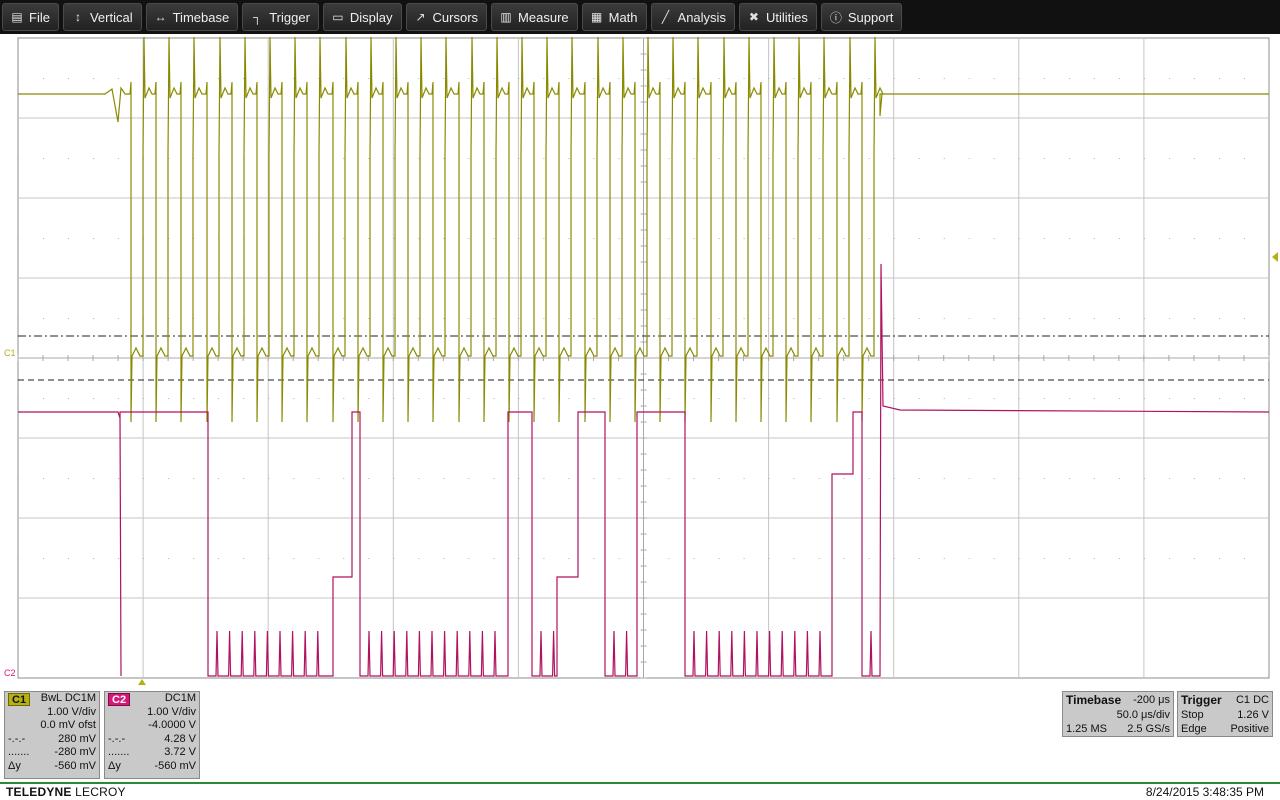 Image resolution: width=1280 pixels, height=800 pixels. What do you see at coordinates (506, 17) in the screenshot?
I see `measure-icon: ▥` at bounding box center [506, 17].